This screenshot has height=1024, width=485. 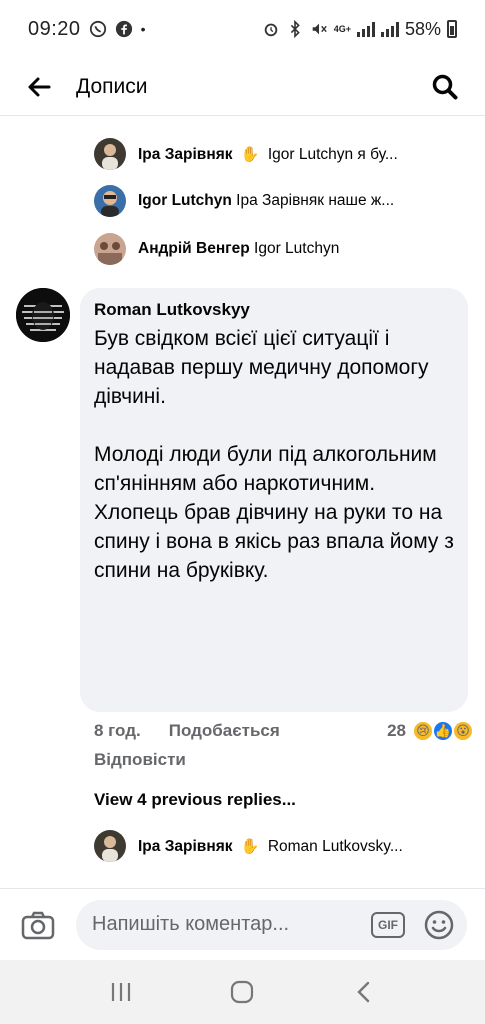 I want to click on back-nav-button, so click(x=364, y=992).